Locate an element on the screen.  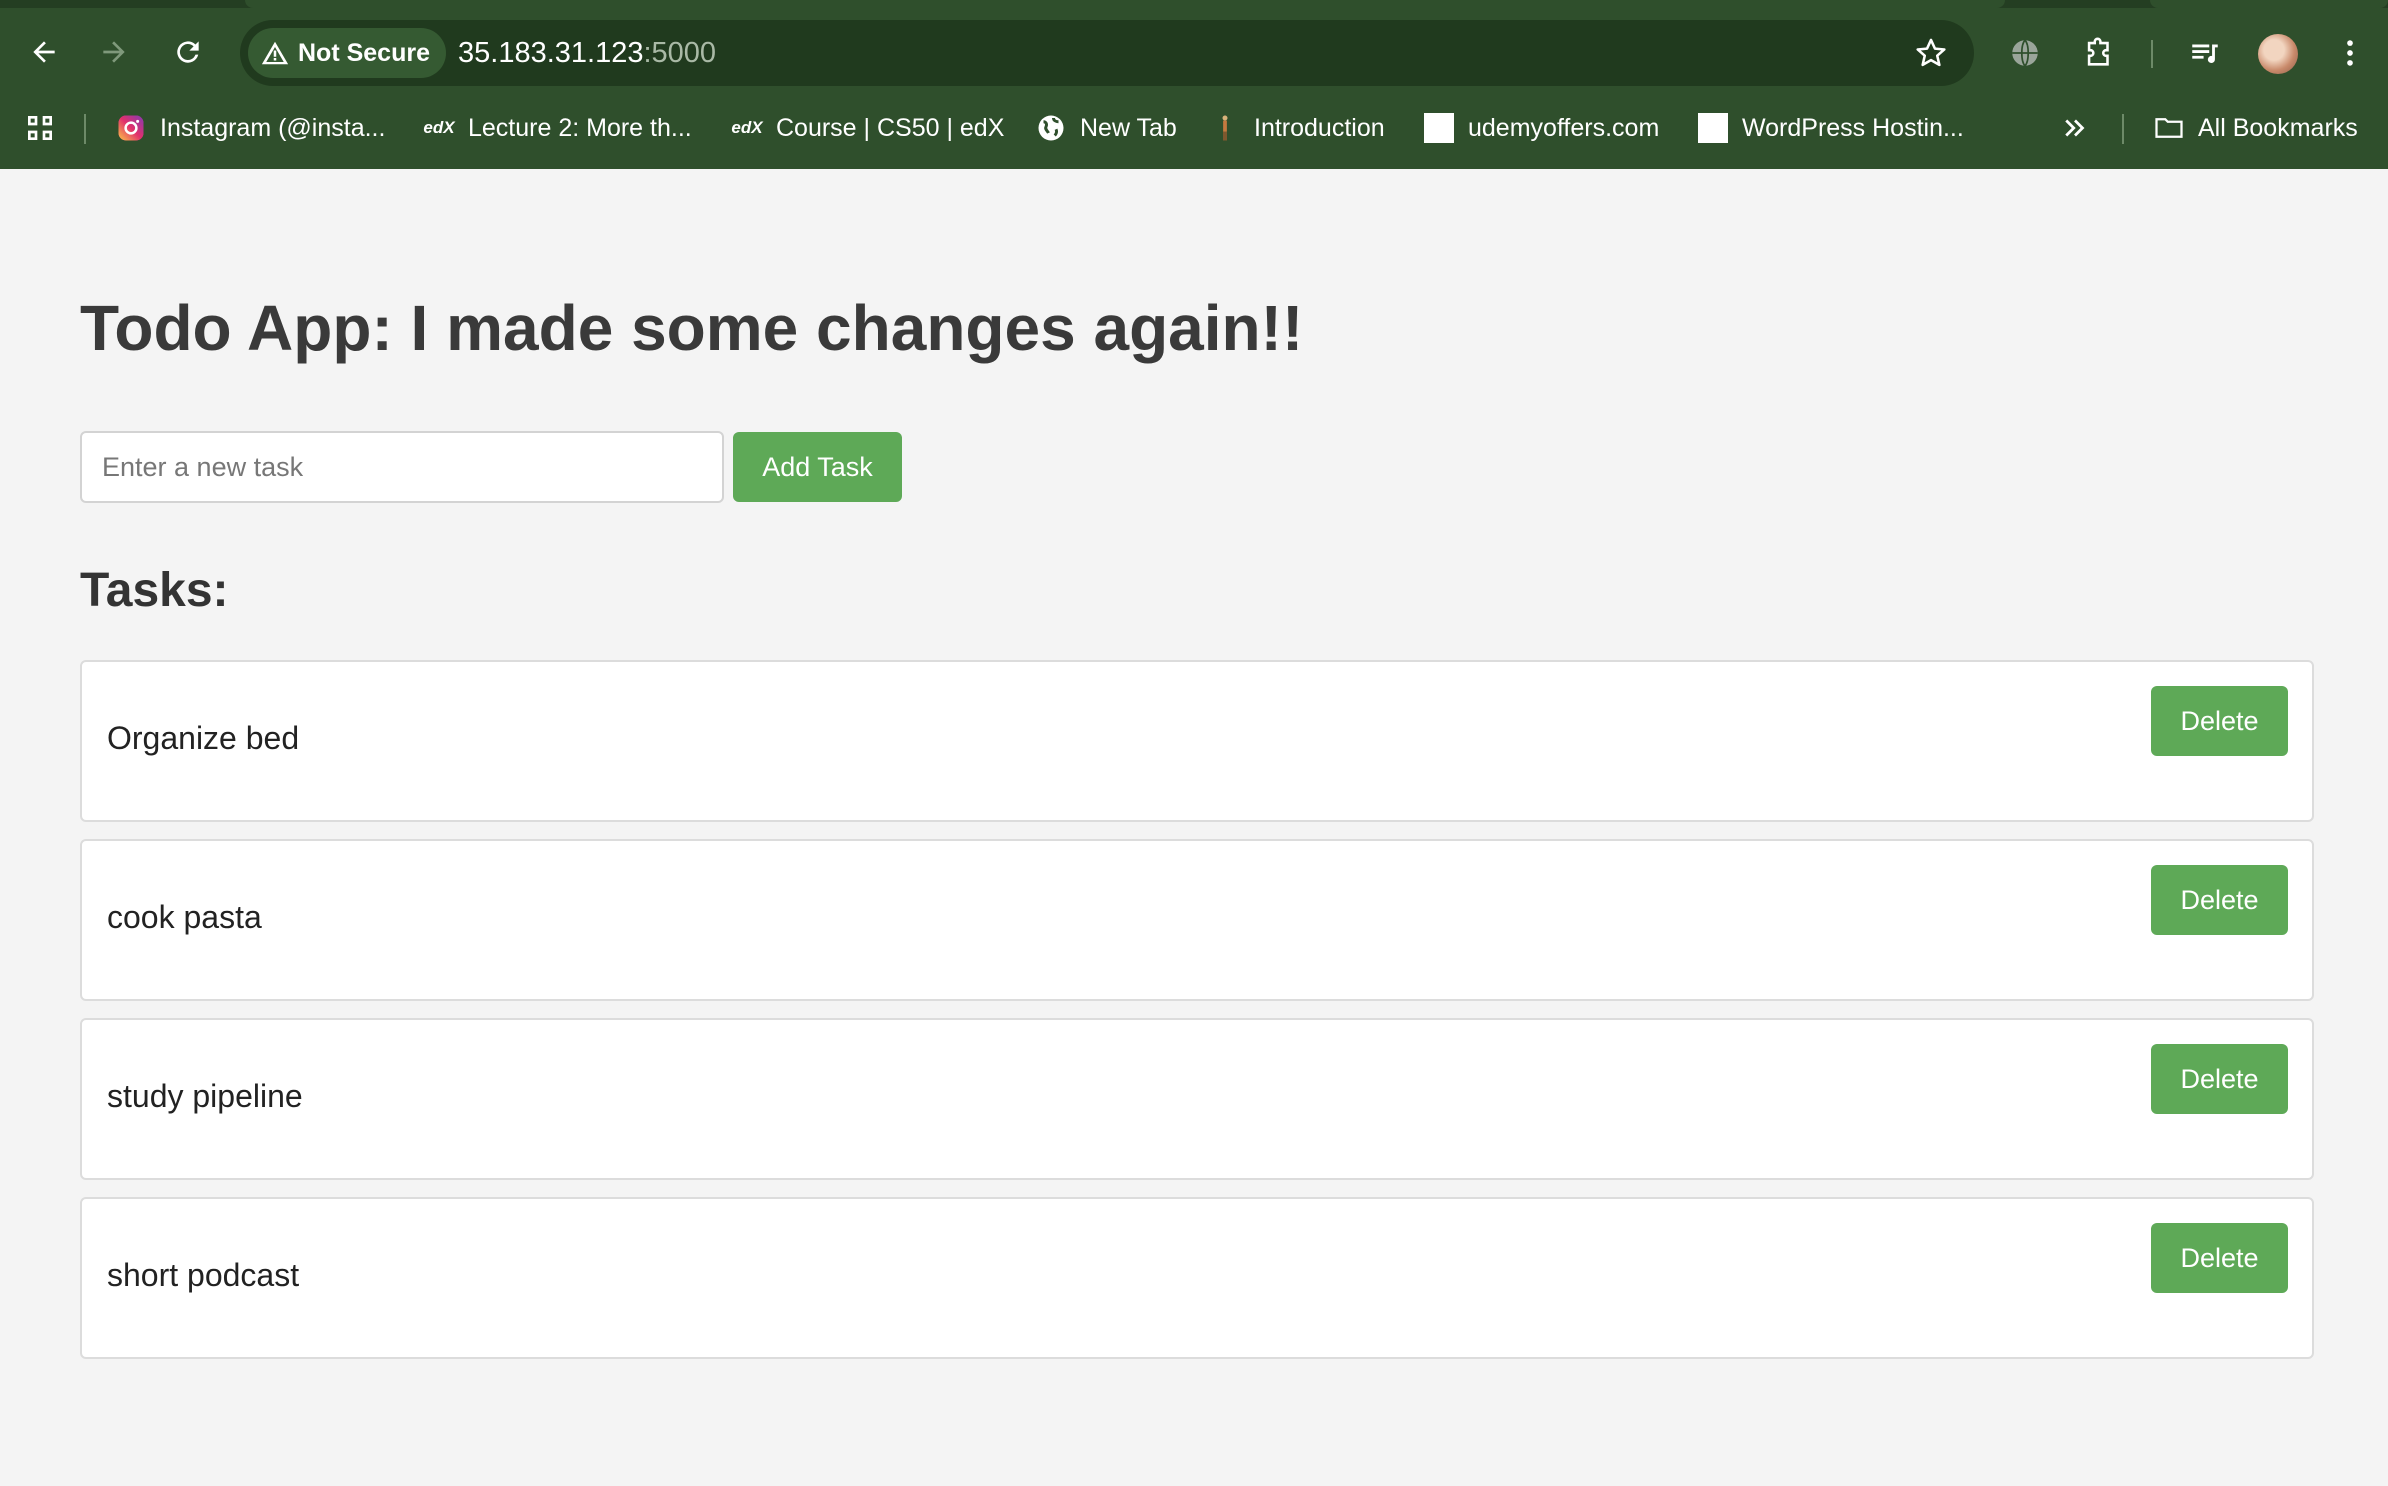
task-item: cook pasta Delete is located at coordinates (1197, 920).